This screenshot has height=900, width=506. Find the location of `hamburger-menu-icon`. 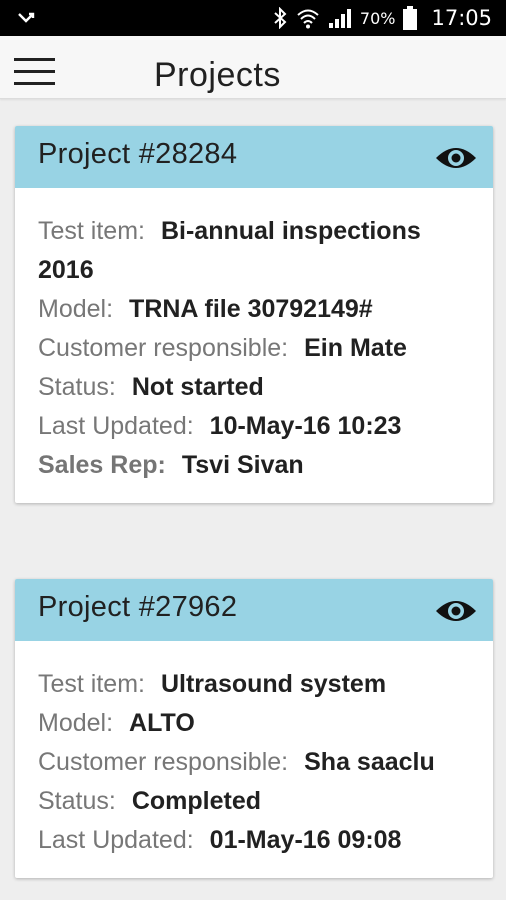

hamburger-menu-icon is located at coordinates (35, 73).